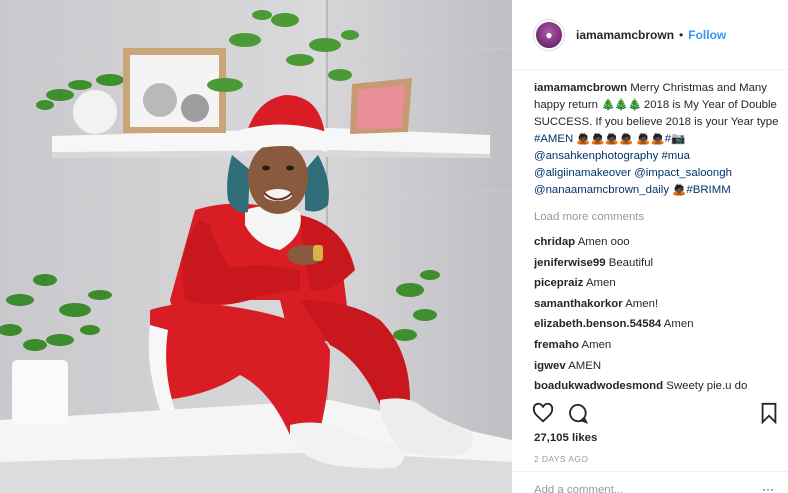 This screenshot has height=493, width=788. I want to click on person-emoji-icon-3: 🙇🏿, so click(679, 190).